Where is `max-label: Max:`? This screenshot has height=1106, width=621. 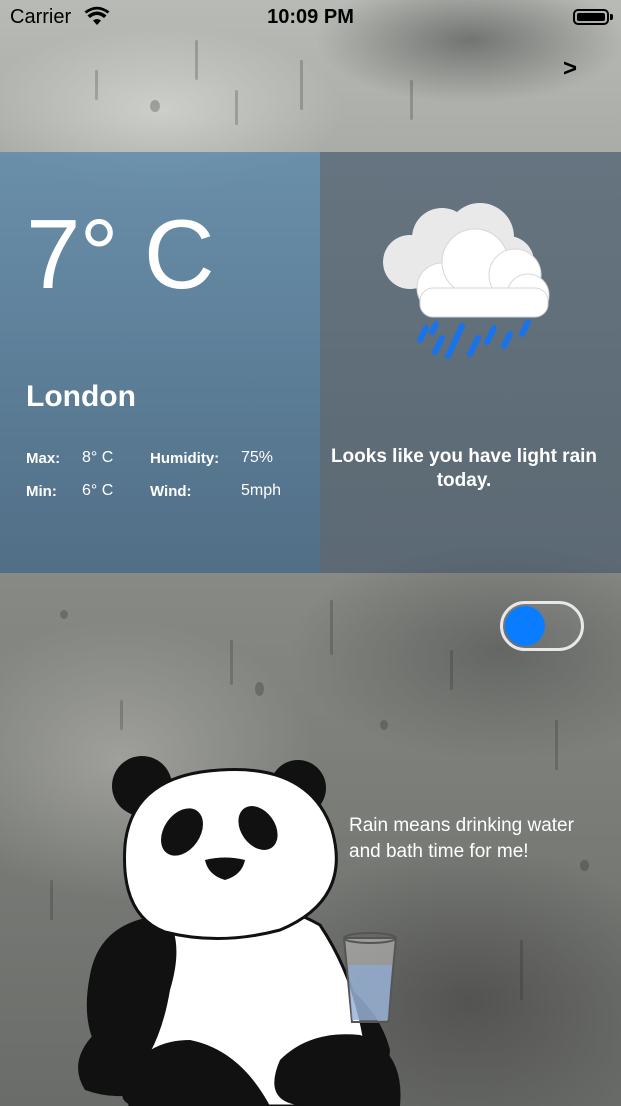
max-label: Max: is located at coordinates (43, 458).